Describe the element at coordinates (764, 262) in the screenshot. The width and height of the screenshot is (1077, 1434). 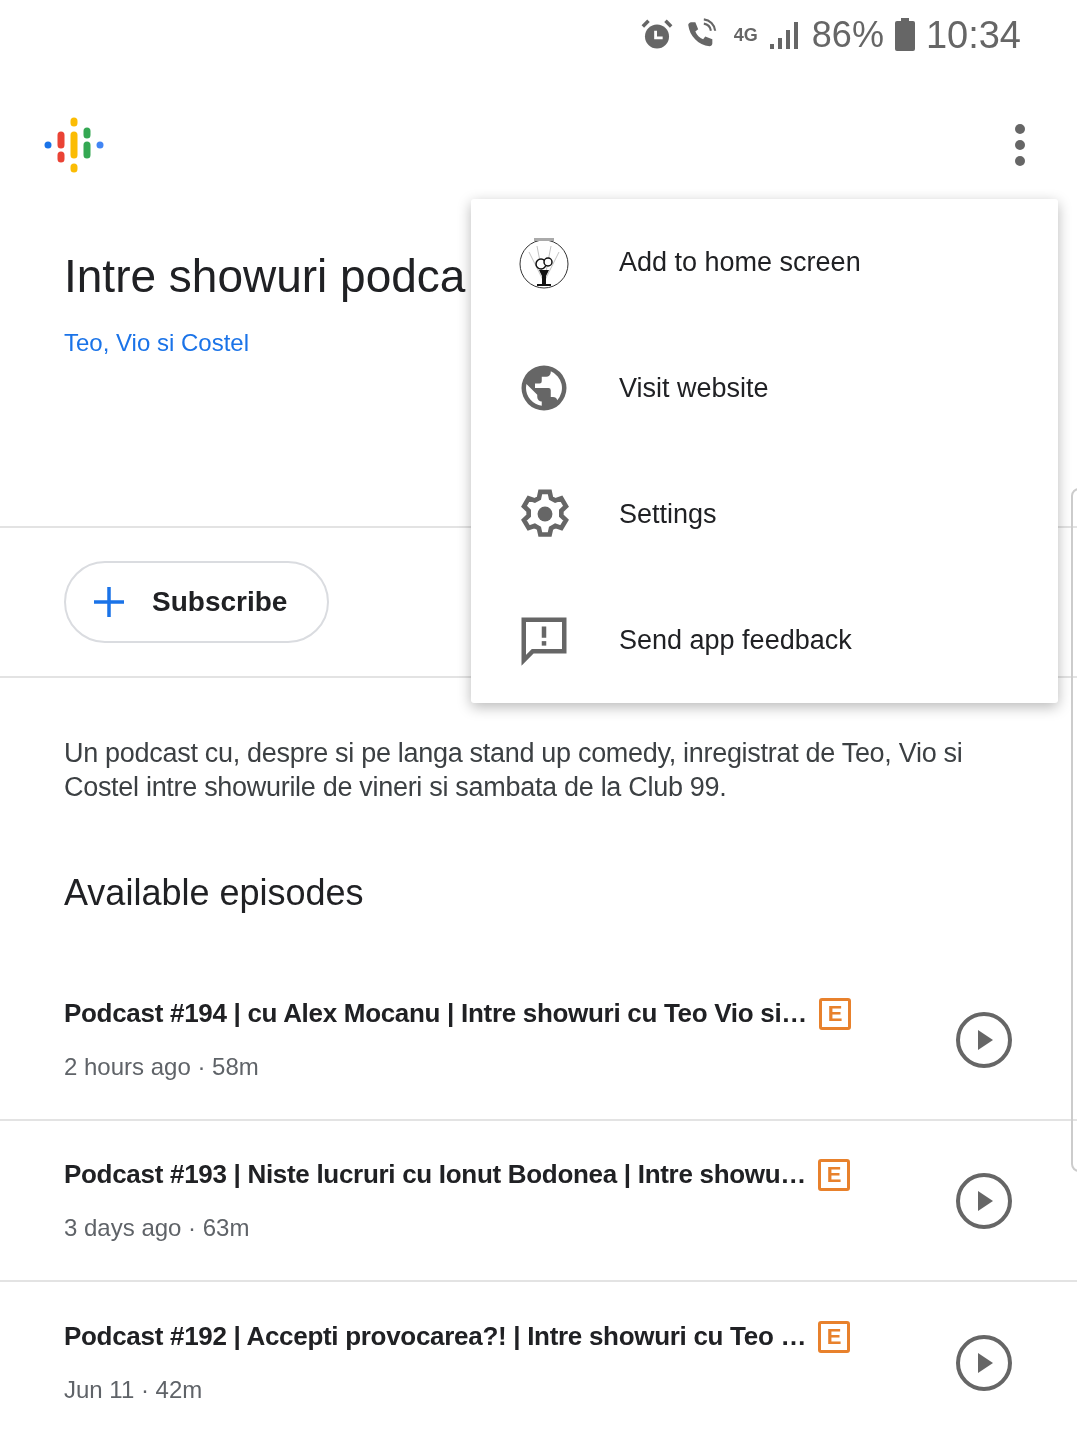
I see `menu-item: Add to home screen` at that location.